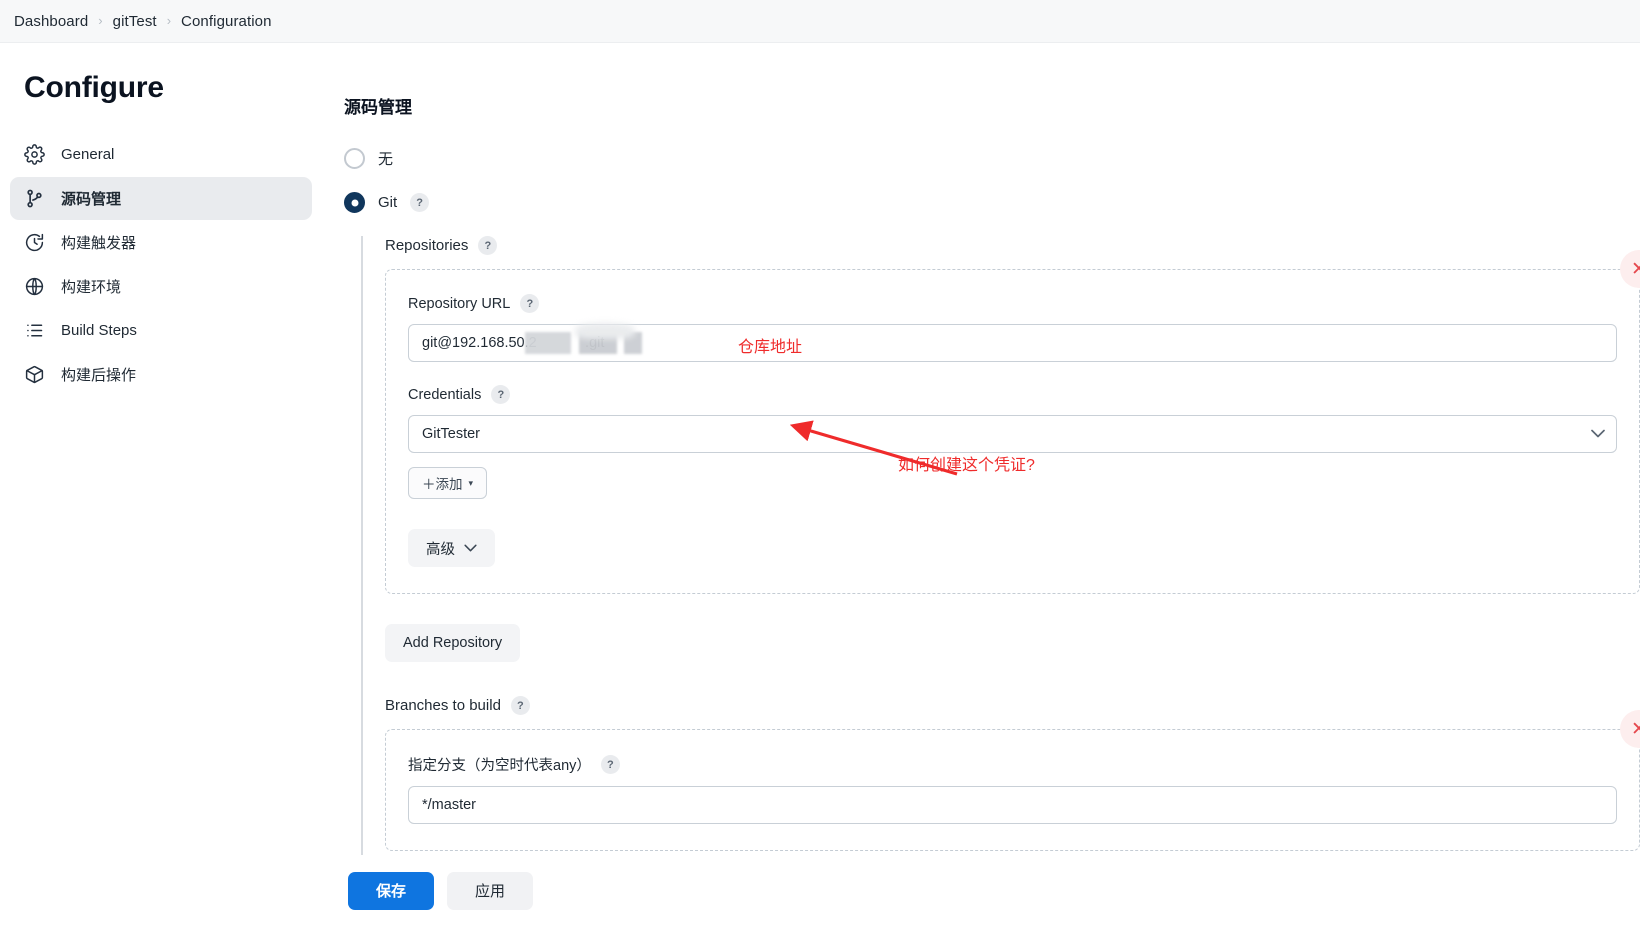 The image size is (1640, 926). I want to click on breadcrumb-item-gittest: gitTest, so click(135, 21).